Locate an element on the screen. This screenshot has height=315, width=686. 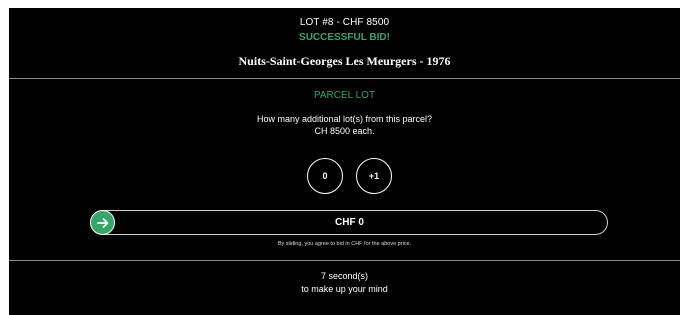
slider-handle is located at coordinates (102, 222).